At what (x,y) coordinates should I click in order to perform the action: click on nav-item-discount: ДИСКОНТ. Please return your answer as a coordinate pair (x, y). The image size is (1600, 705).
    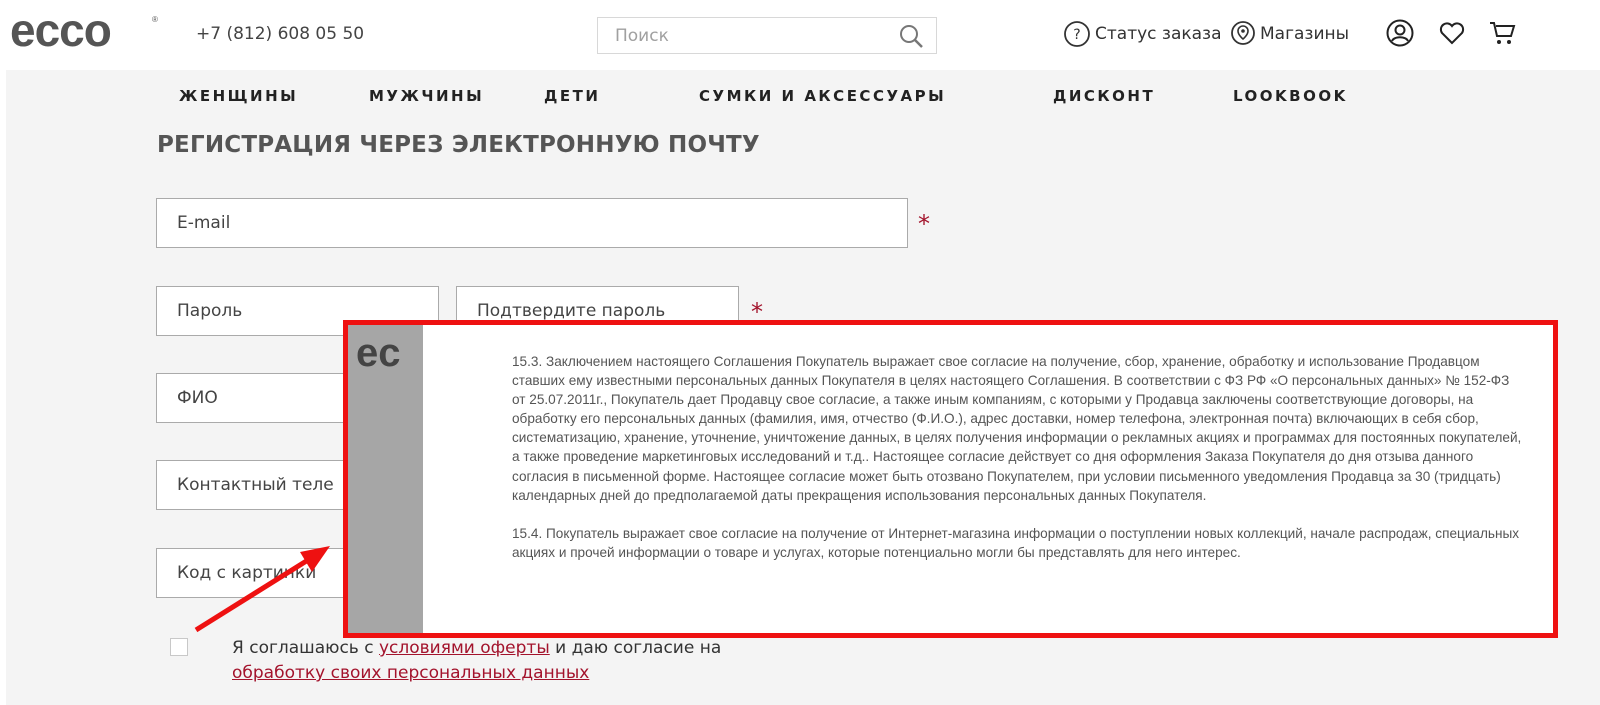
    Looking at the image, I should click on (1104, 96).